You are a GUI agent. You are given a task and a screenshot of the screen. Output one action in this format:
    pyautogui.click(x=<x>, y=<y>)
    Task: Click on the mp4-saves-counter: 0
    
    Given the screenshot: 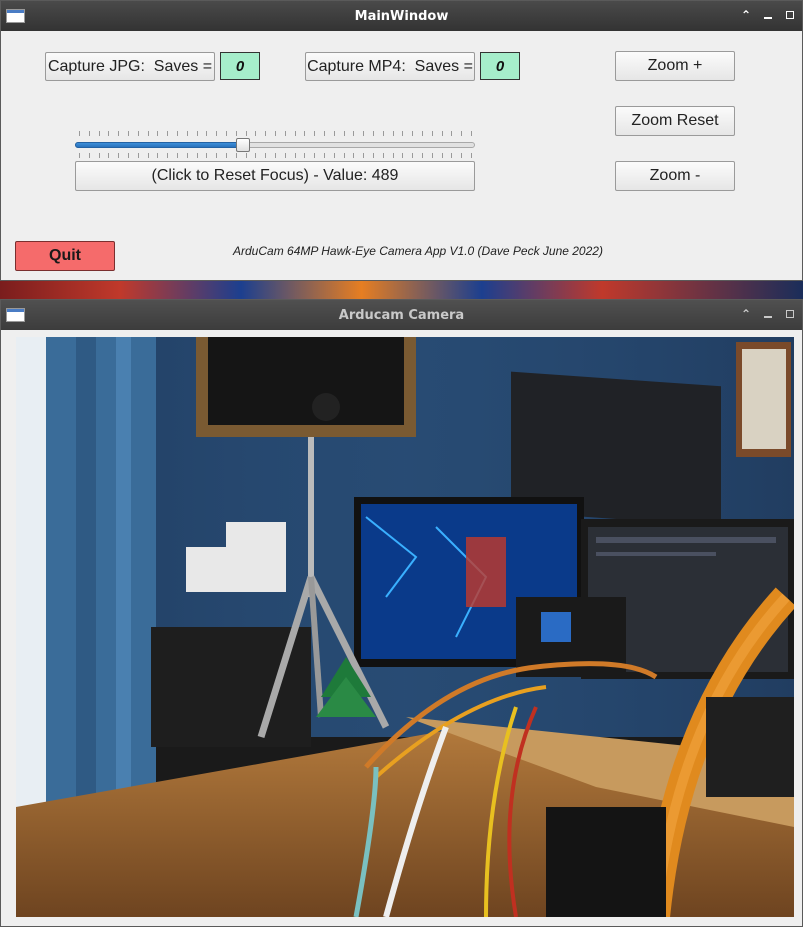 What is the action you would take?
    pyautogui.click(x=500, y=66)
    